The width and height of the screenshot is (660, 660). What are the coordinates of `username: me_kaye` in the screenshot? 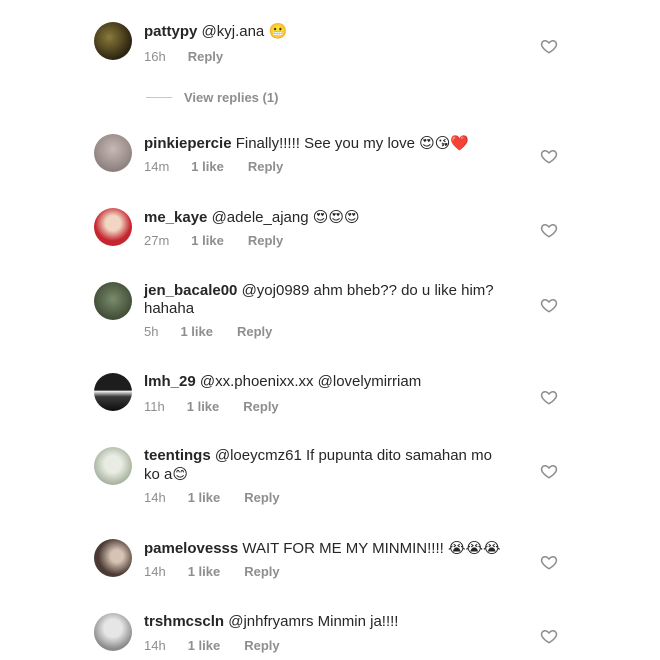 It's located at (175, 217).